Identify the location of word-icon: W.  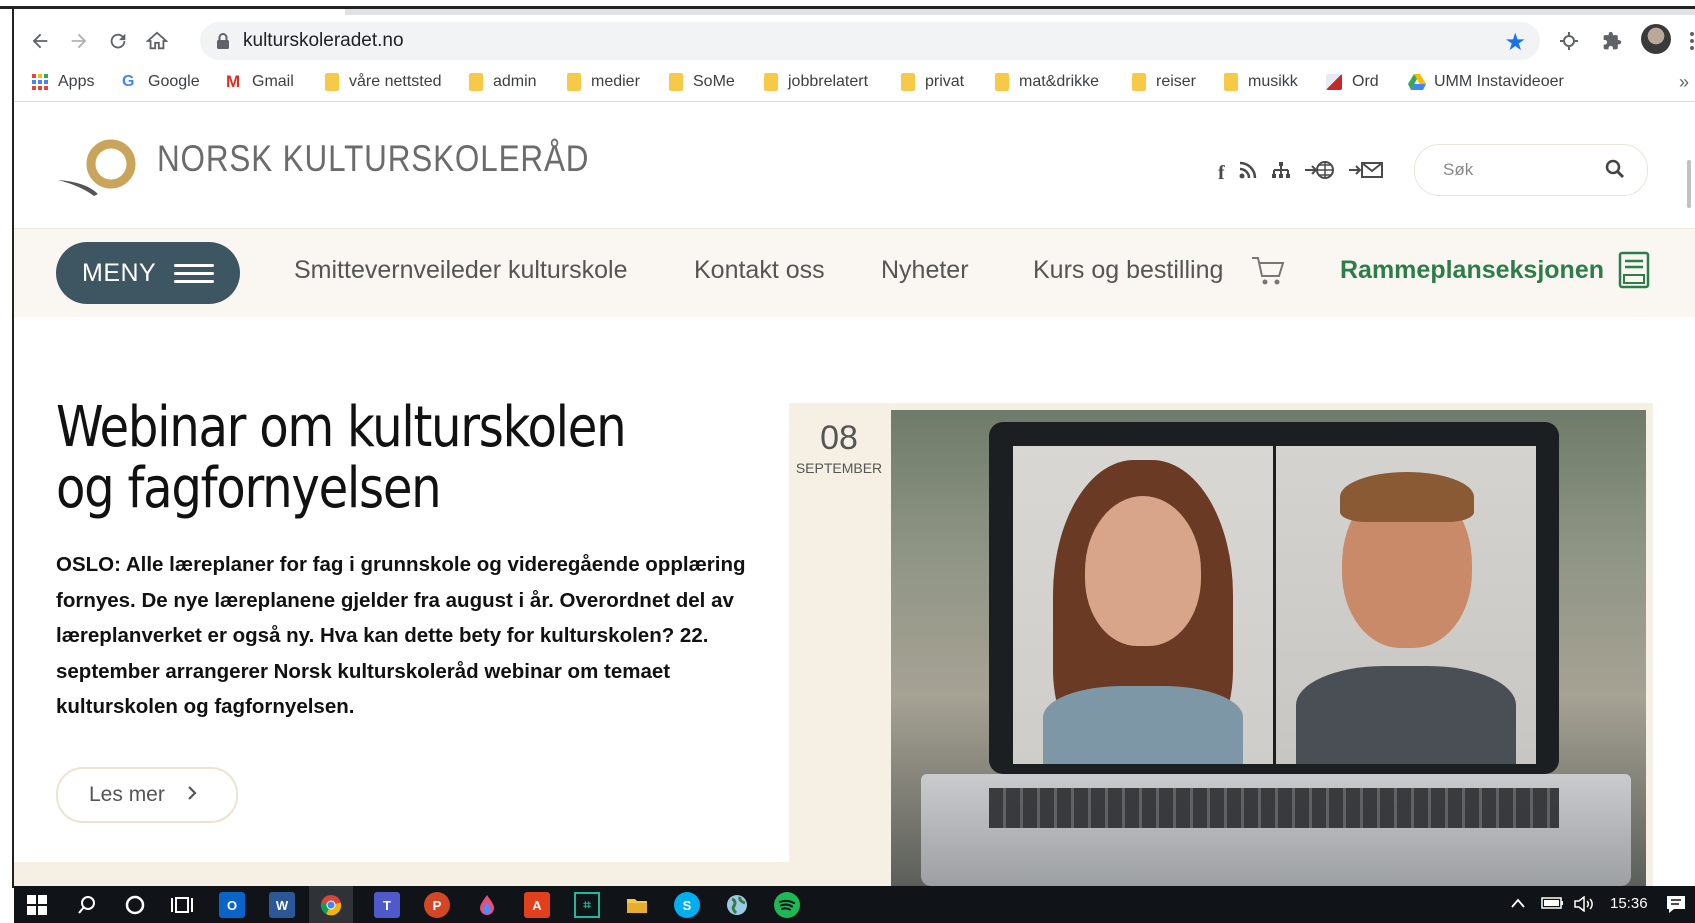
(282, 905).